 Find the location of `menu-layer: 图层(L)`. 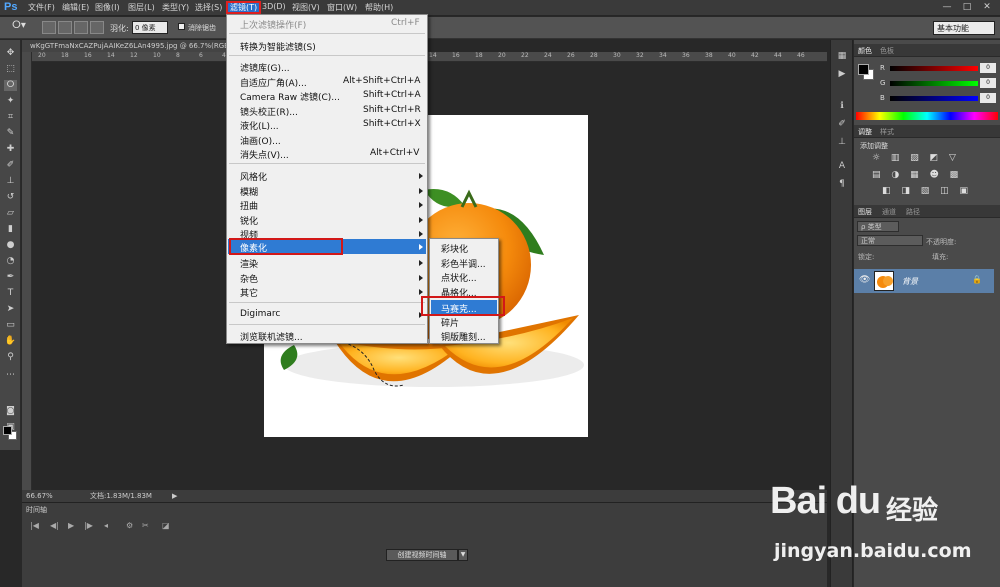

menu-layer: 图层(L) is located at coordinates (141, 7).